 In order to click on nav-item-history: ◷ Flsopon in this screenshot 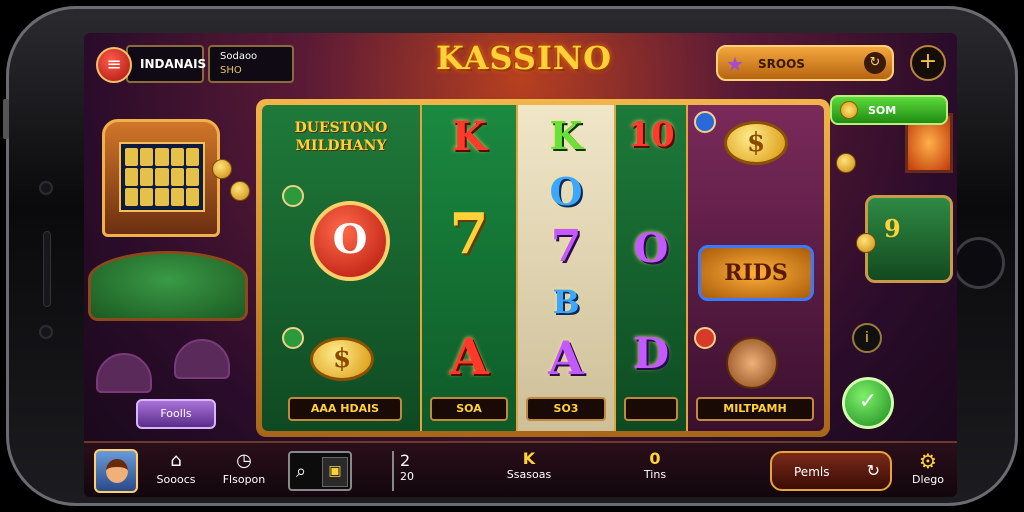, I will do `click(244, 467)`.